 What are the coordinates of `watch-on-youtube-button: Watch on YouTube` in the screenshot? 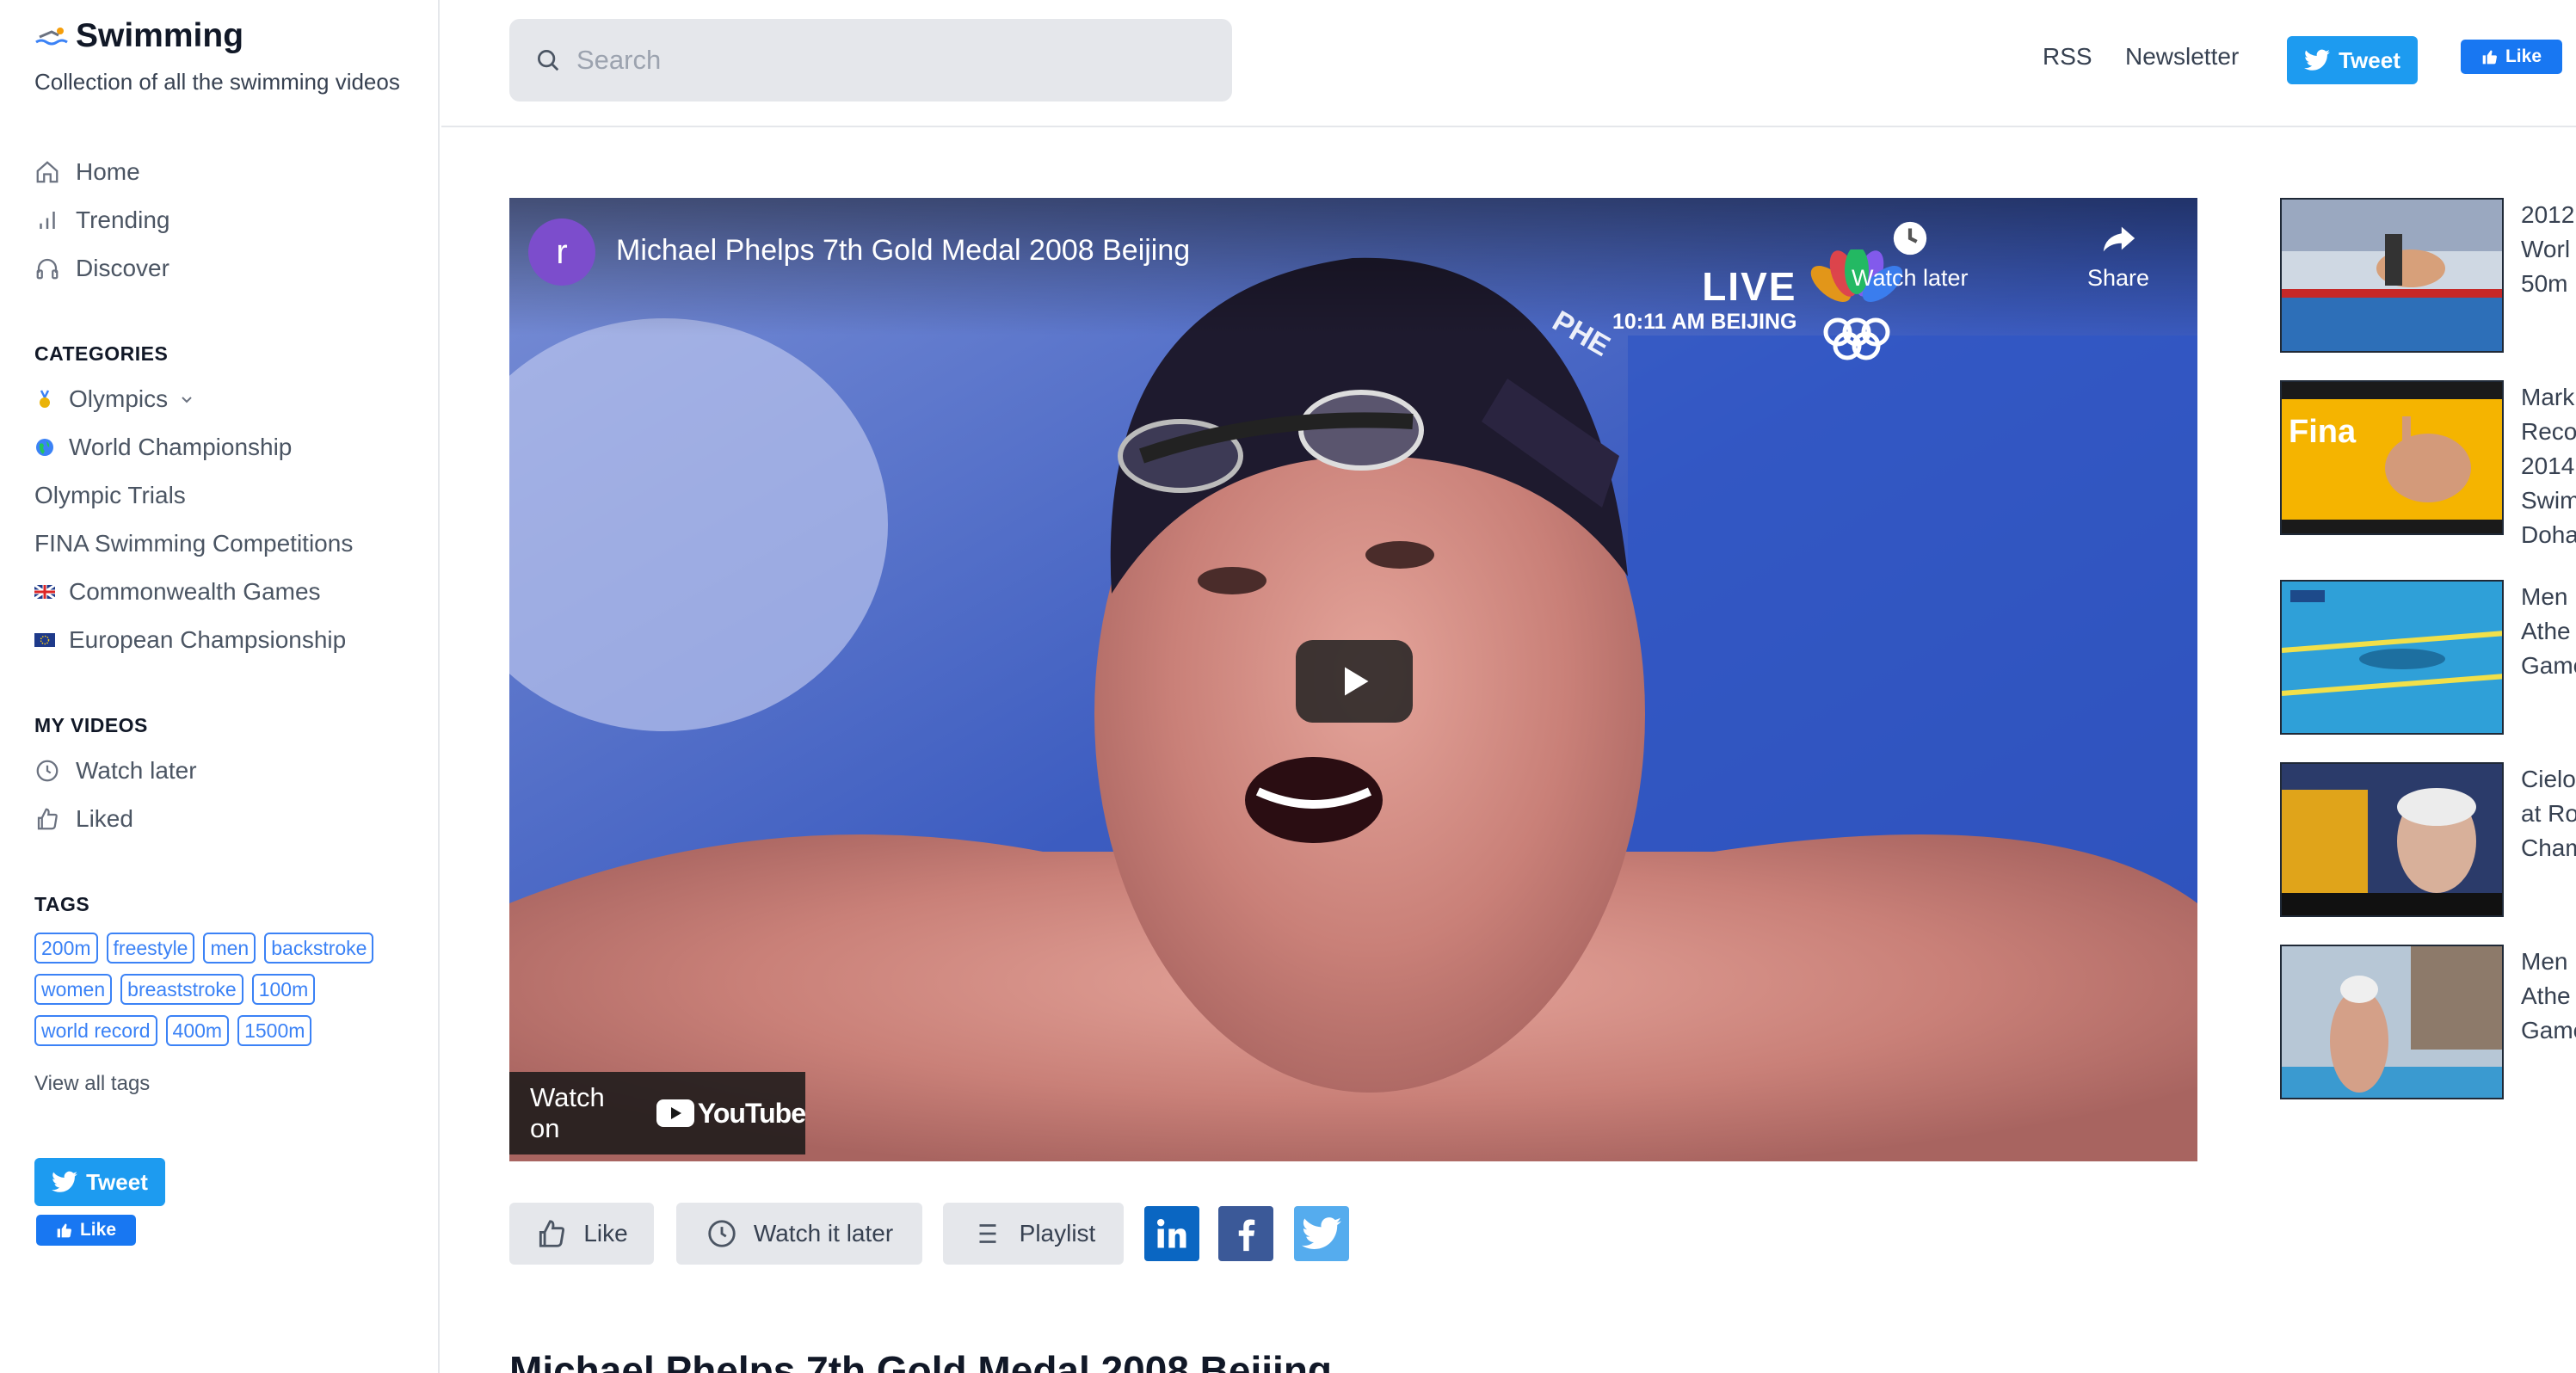 It's located at (658, 1113).